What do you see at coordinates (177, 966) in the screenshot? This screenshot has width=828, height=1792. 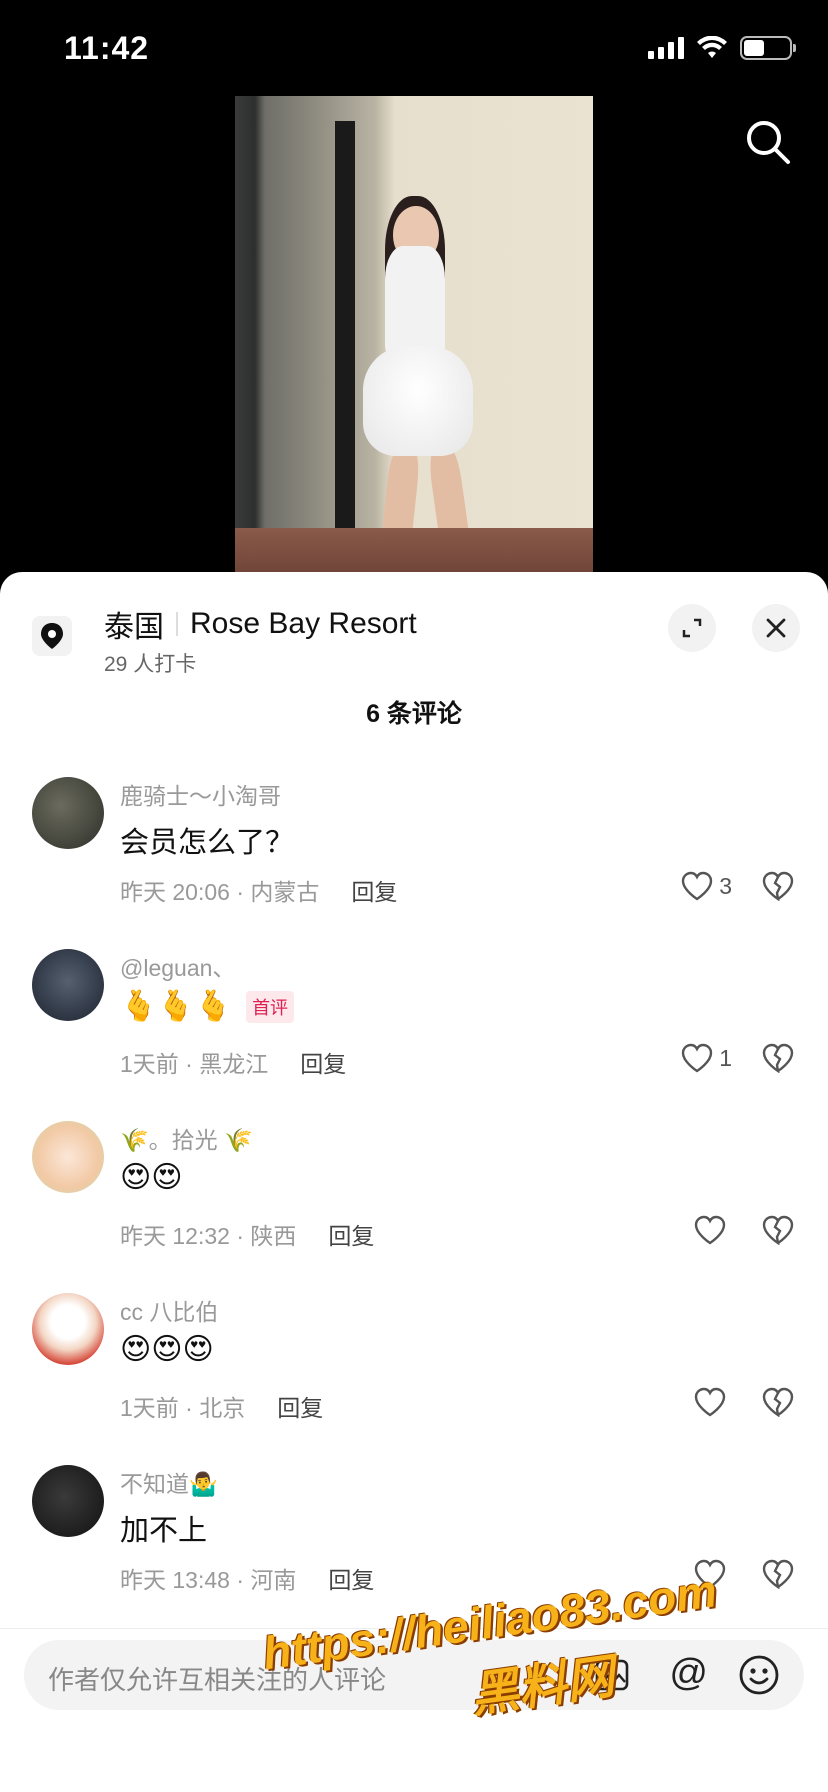 I see `comment-username: @leguan、` at bounding box center [177, 966].